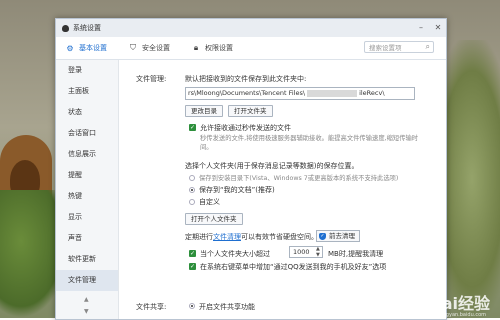 The image size is (500, 320). I want to click on file-share-section-label: 文件共享:, so click(151, 307).